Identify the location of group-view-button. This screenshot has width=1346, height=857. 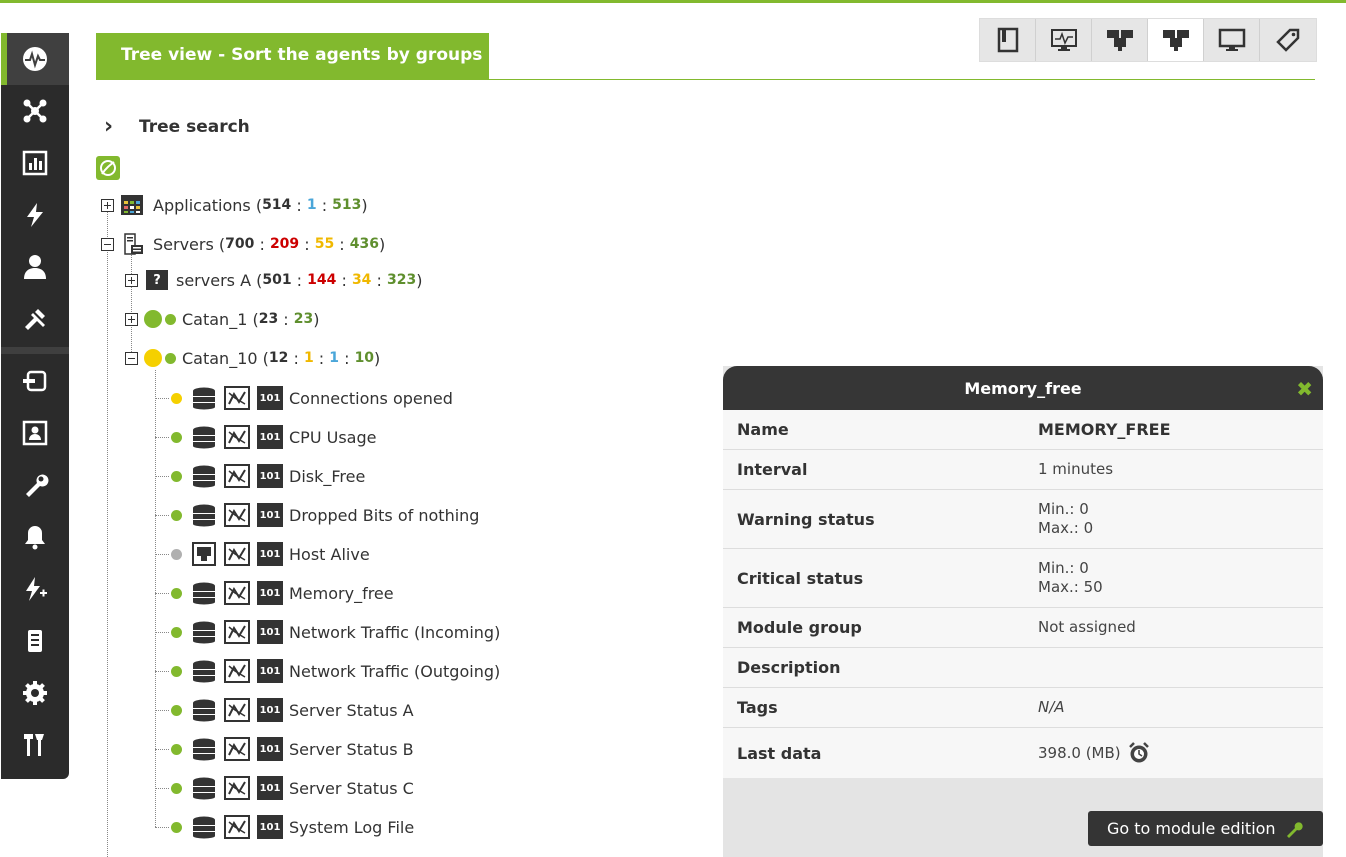
(1120, 40).